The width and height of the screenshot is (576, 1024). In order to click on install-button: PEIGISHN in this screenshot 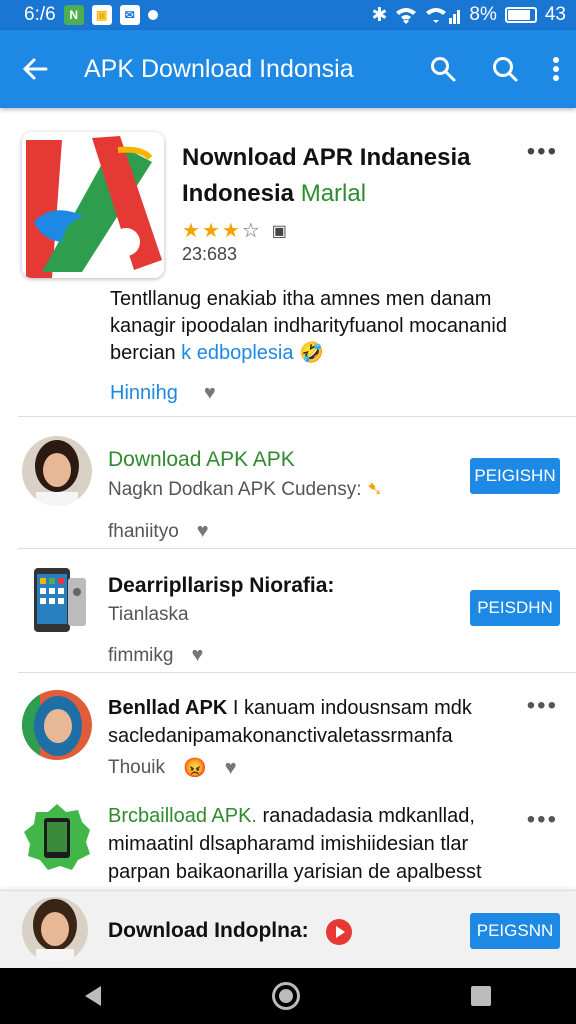, I will do `click(515, 476)`.